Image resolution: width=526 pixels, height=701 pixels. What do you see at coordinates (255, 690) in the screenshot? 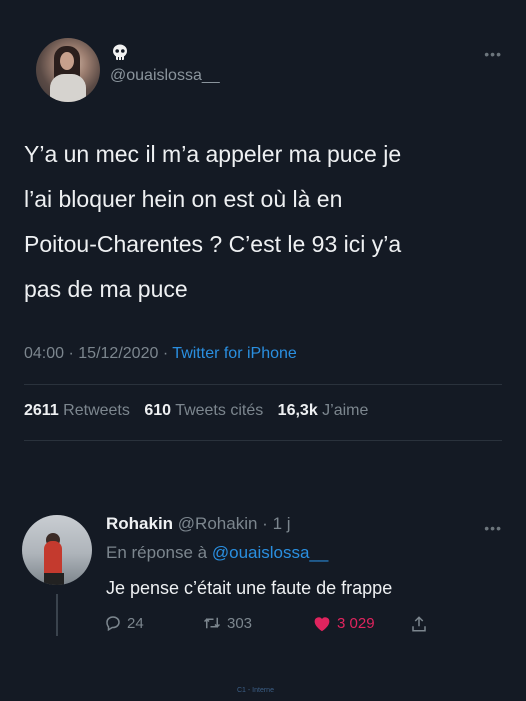
I see `watermark: C1 - Interne` at bounding box center [255, 690].